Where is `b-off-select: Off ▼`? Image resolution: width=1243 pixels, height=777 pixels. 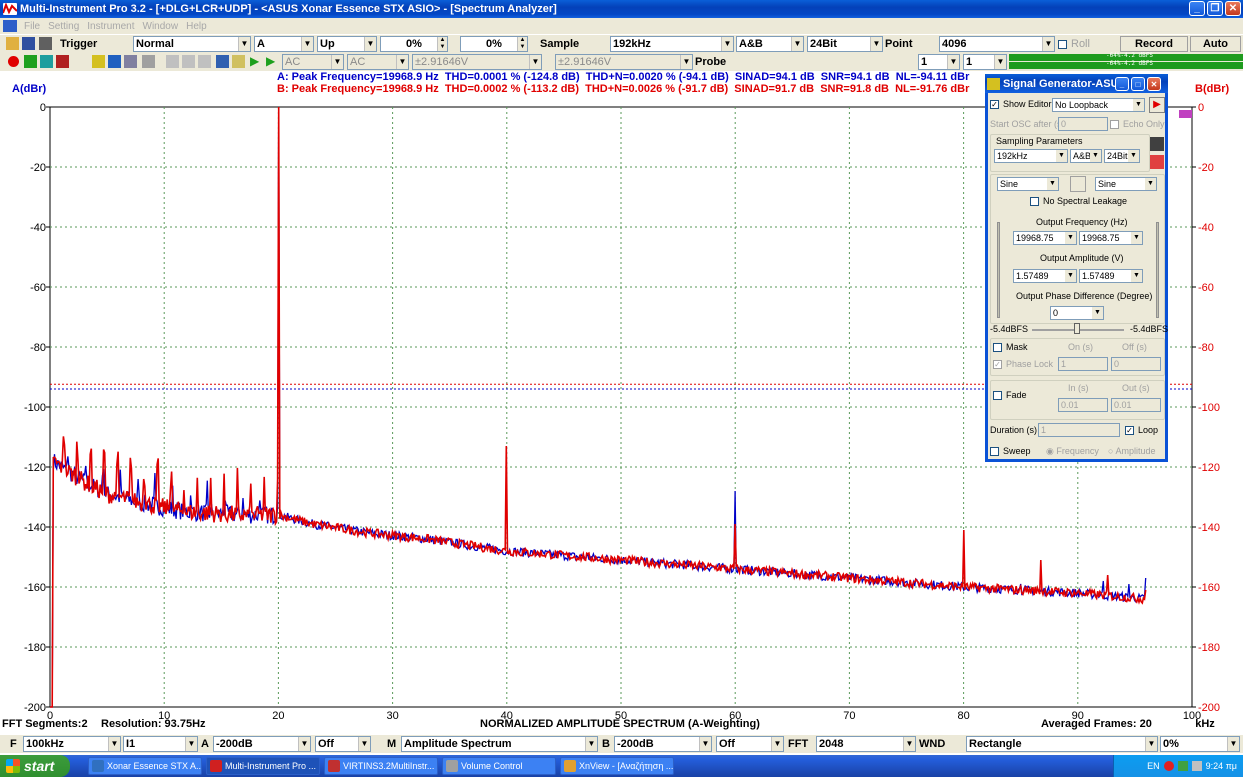
b-off-select: Off ▼ is located at coordinates (750, 744).